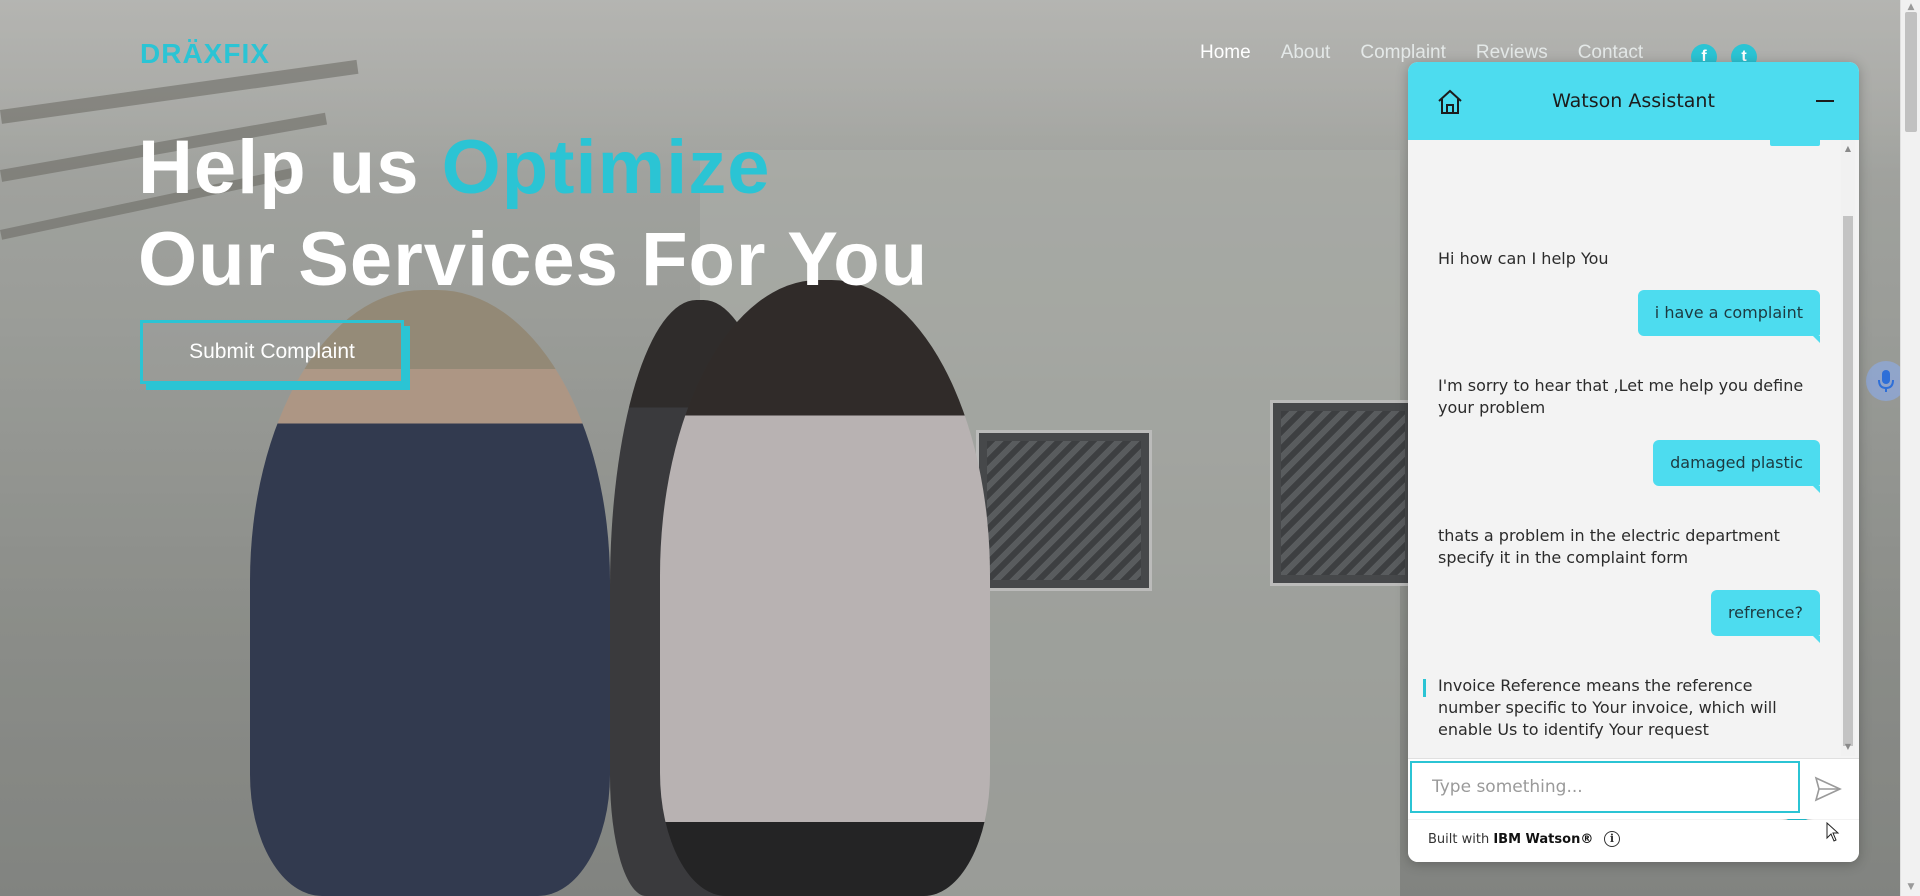 The image size is (1920, 896). Describe the element at coordinates (1523, 258) in the screenshot. I see `bot-message: Hi how can I help You` at that location.